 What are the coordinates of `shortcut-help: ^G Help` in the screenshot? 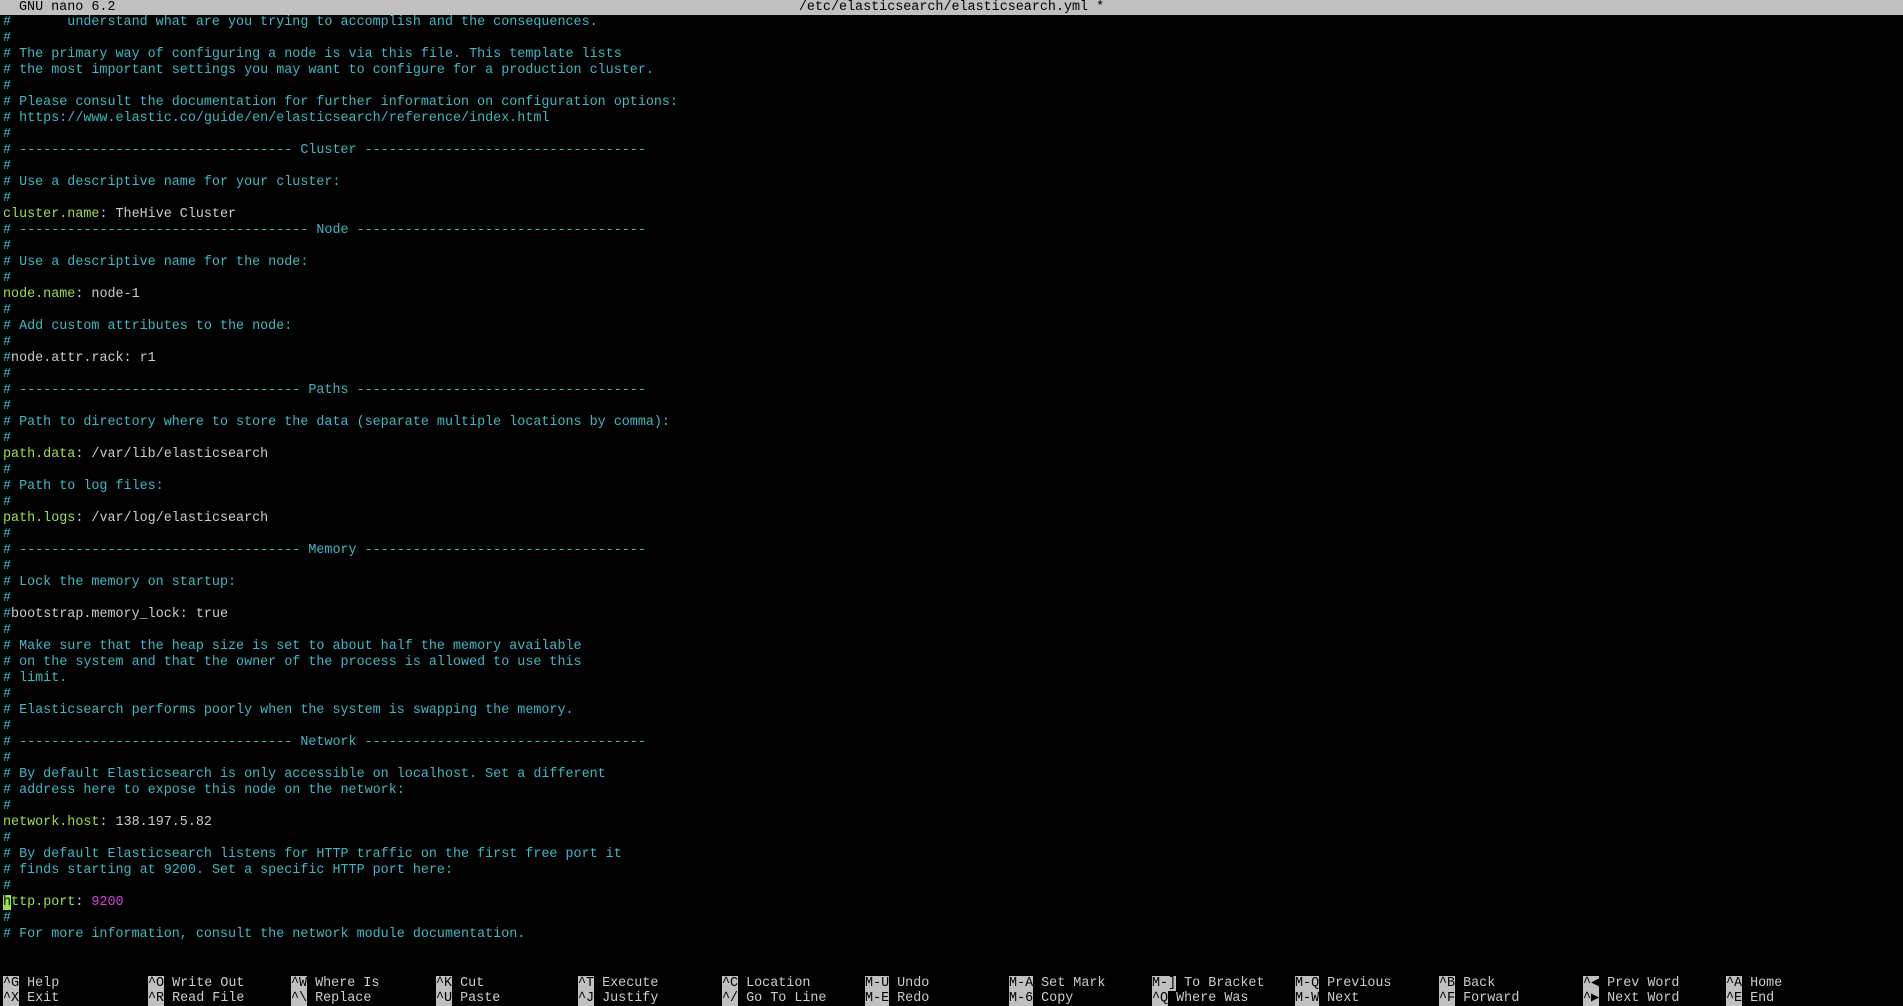 It's located at (31, 983).